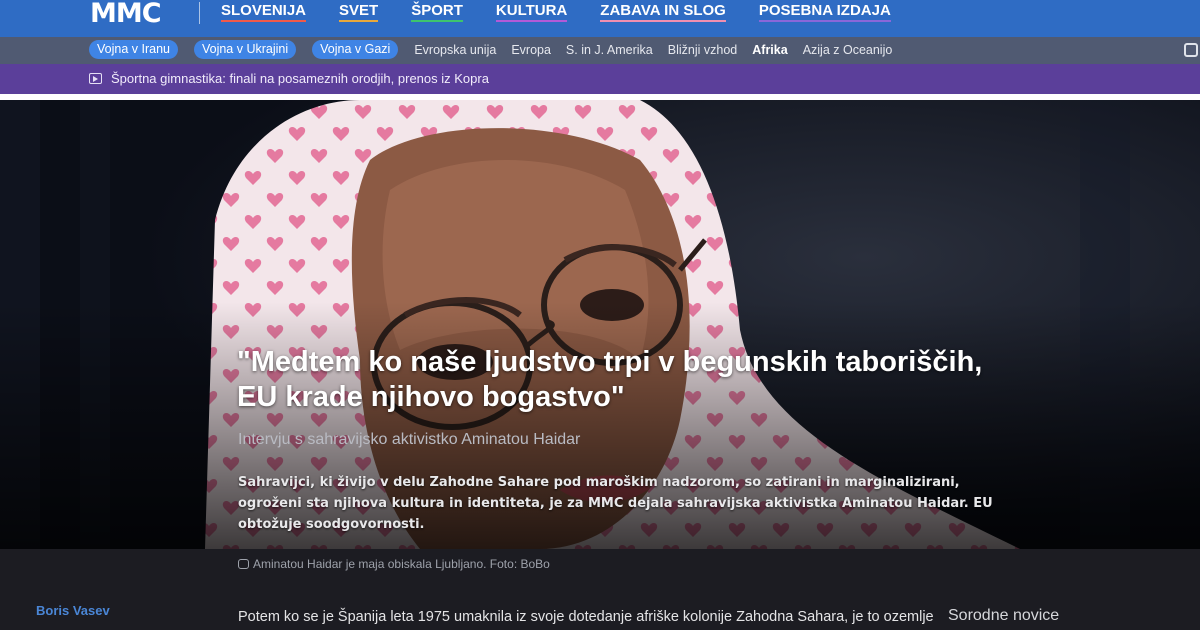 Image resolution: width=1200 pixels, height=630 pixels. Describe the element at coordinates (1191, 50) in the screenshot. I see `window-icon` at that location.